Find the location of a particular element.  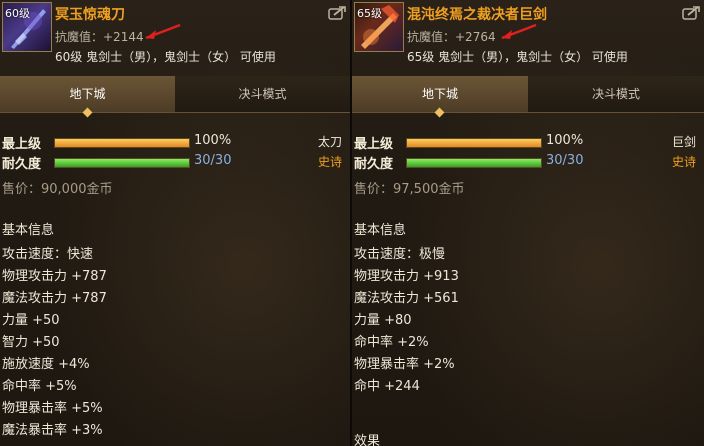

attribute-item: 魔法攻击力 +561 is located at coordinates (406, 298).